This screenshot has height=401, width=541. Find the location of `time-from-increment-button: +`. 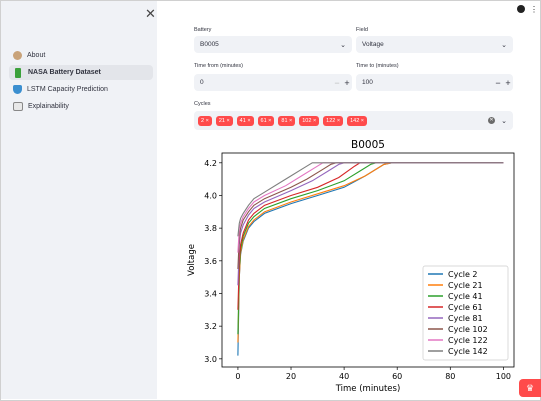

time-from-increment-button: + is located at coordinates (347, 83).